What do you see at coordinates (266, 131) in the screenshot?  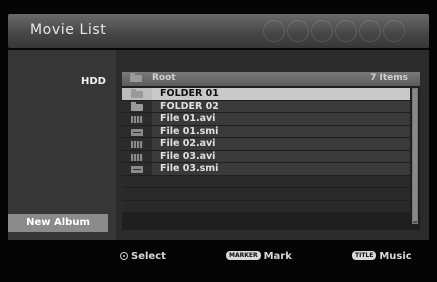 I see `list-item: File 01.smi` at bounding box center [266, 131].